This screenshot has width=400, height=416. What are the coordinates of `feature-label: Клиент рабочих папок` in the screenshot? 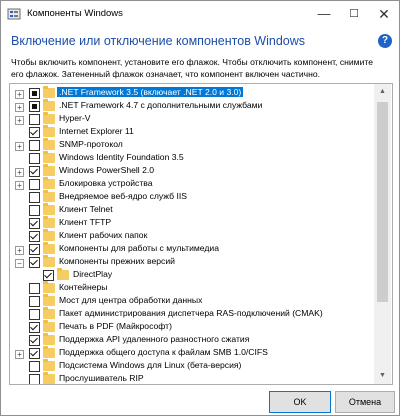 It's located at (103, 235).